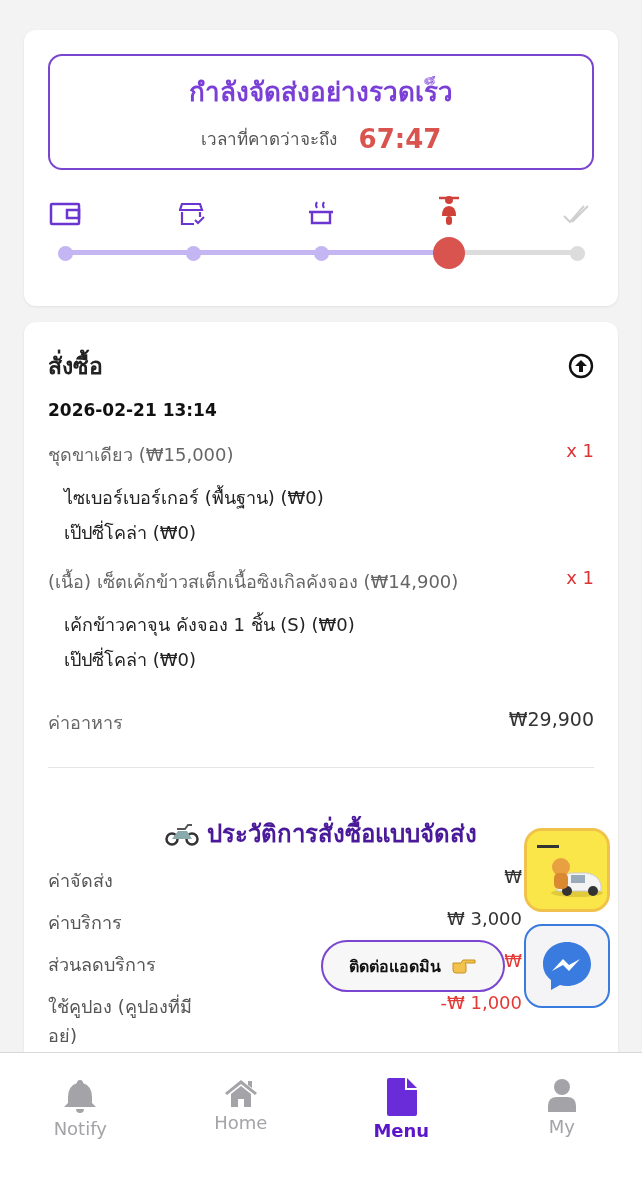 This screenshot has width=642, height=1200. Describe the element at coordinates (182, 833) in the screenshot. I see `motorcycle-icon` at that location.